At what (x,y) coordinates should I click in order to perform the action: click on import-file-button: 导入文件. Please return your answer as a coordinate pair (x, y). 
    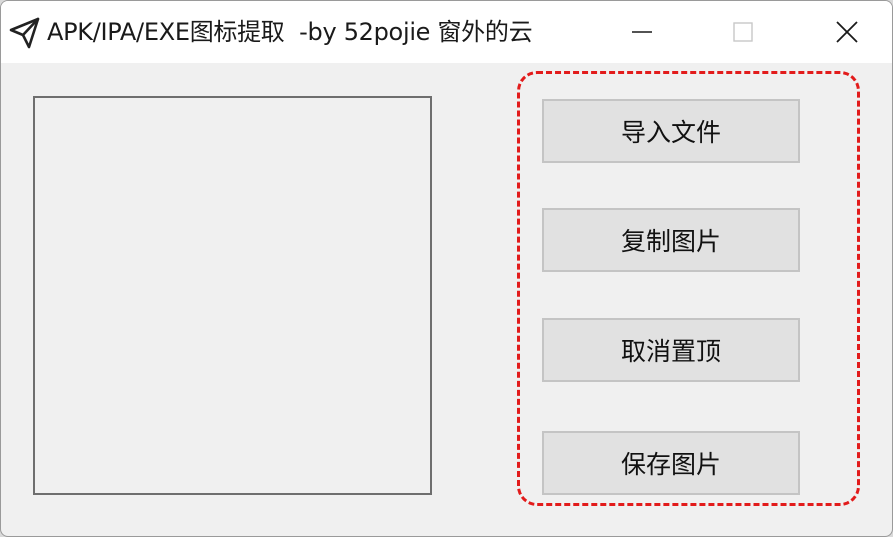
    Looking at the image, I should click on (671, 131).